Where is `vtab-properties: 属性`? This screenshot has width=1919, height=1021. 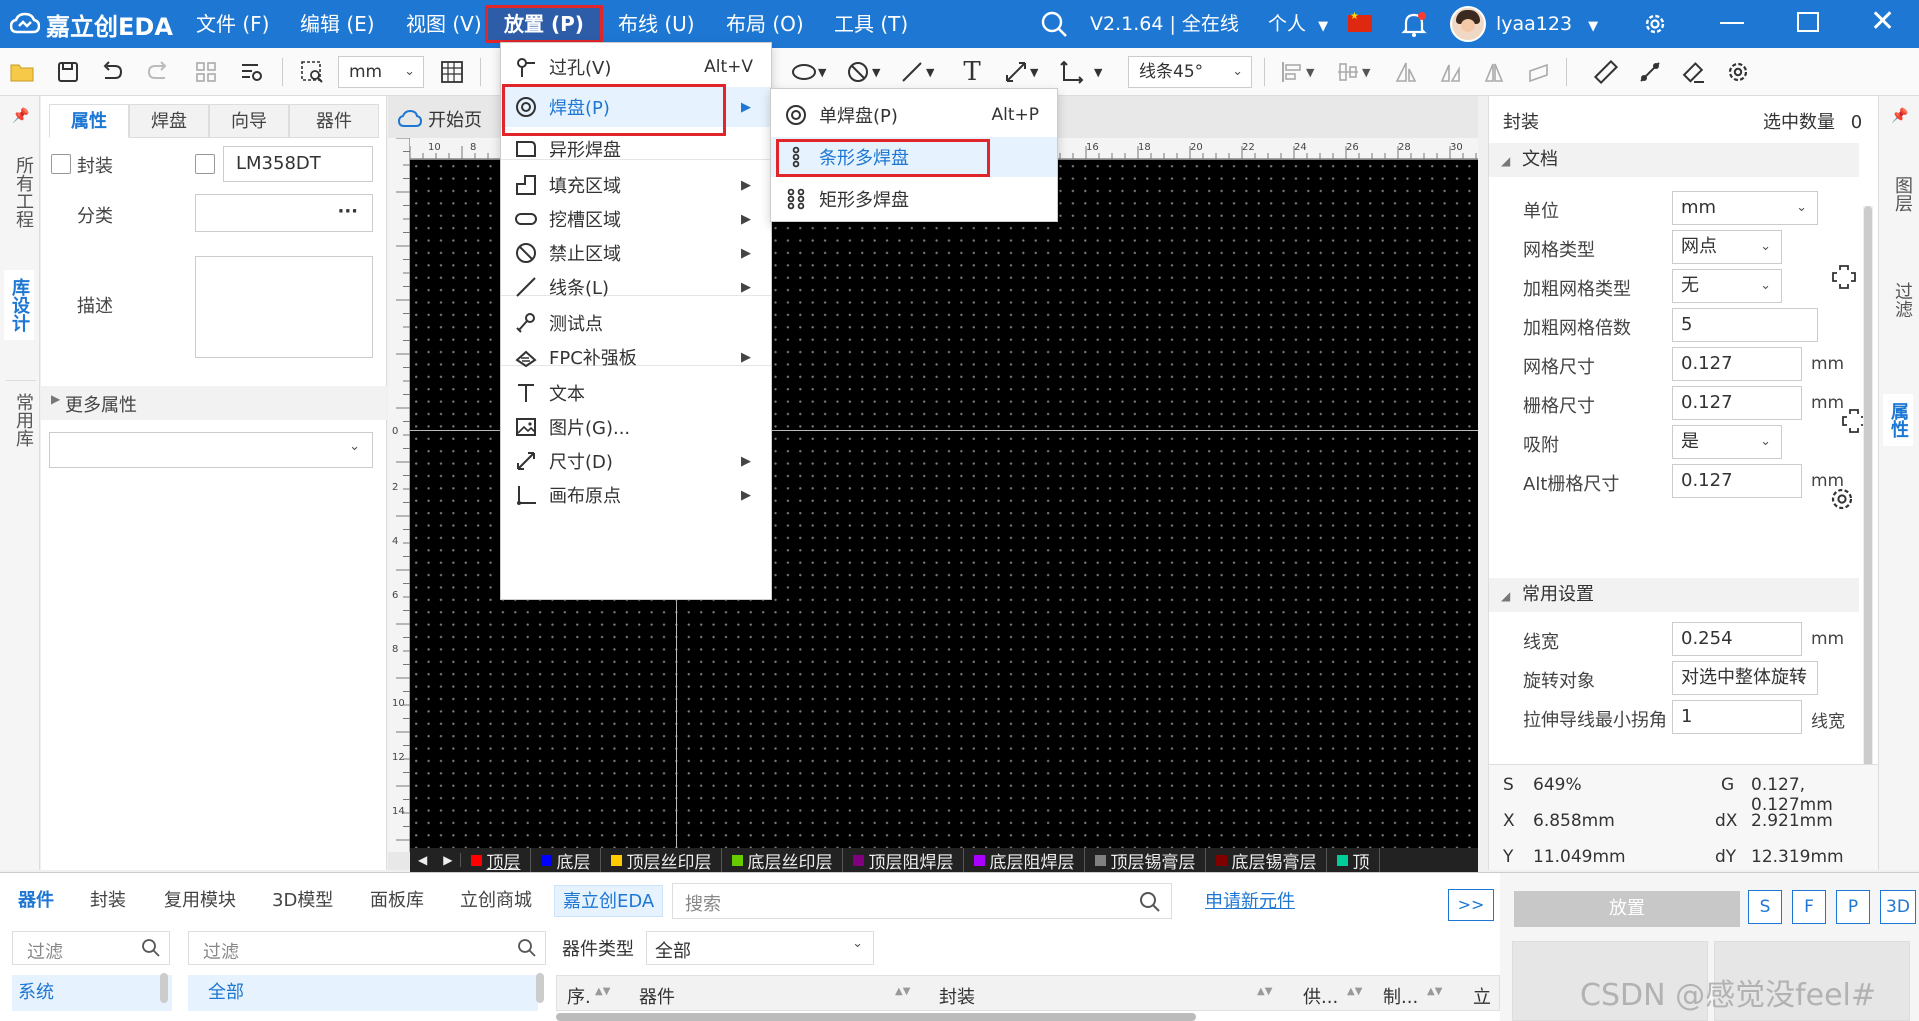 vtab-properties: 属性 is located at coordinates (1898, 420).